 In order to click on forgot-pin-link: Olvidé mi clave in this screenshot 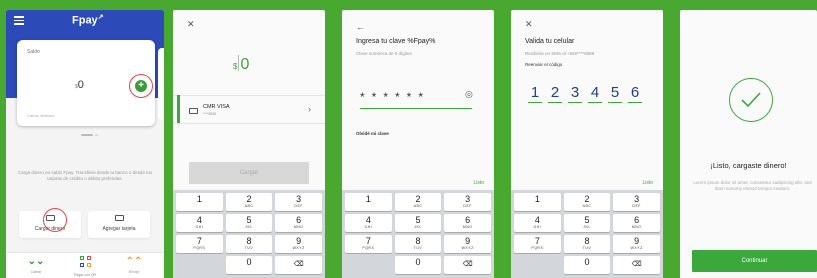, I will do `click(372, 133)`.